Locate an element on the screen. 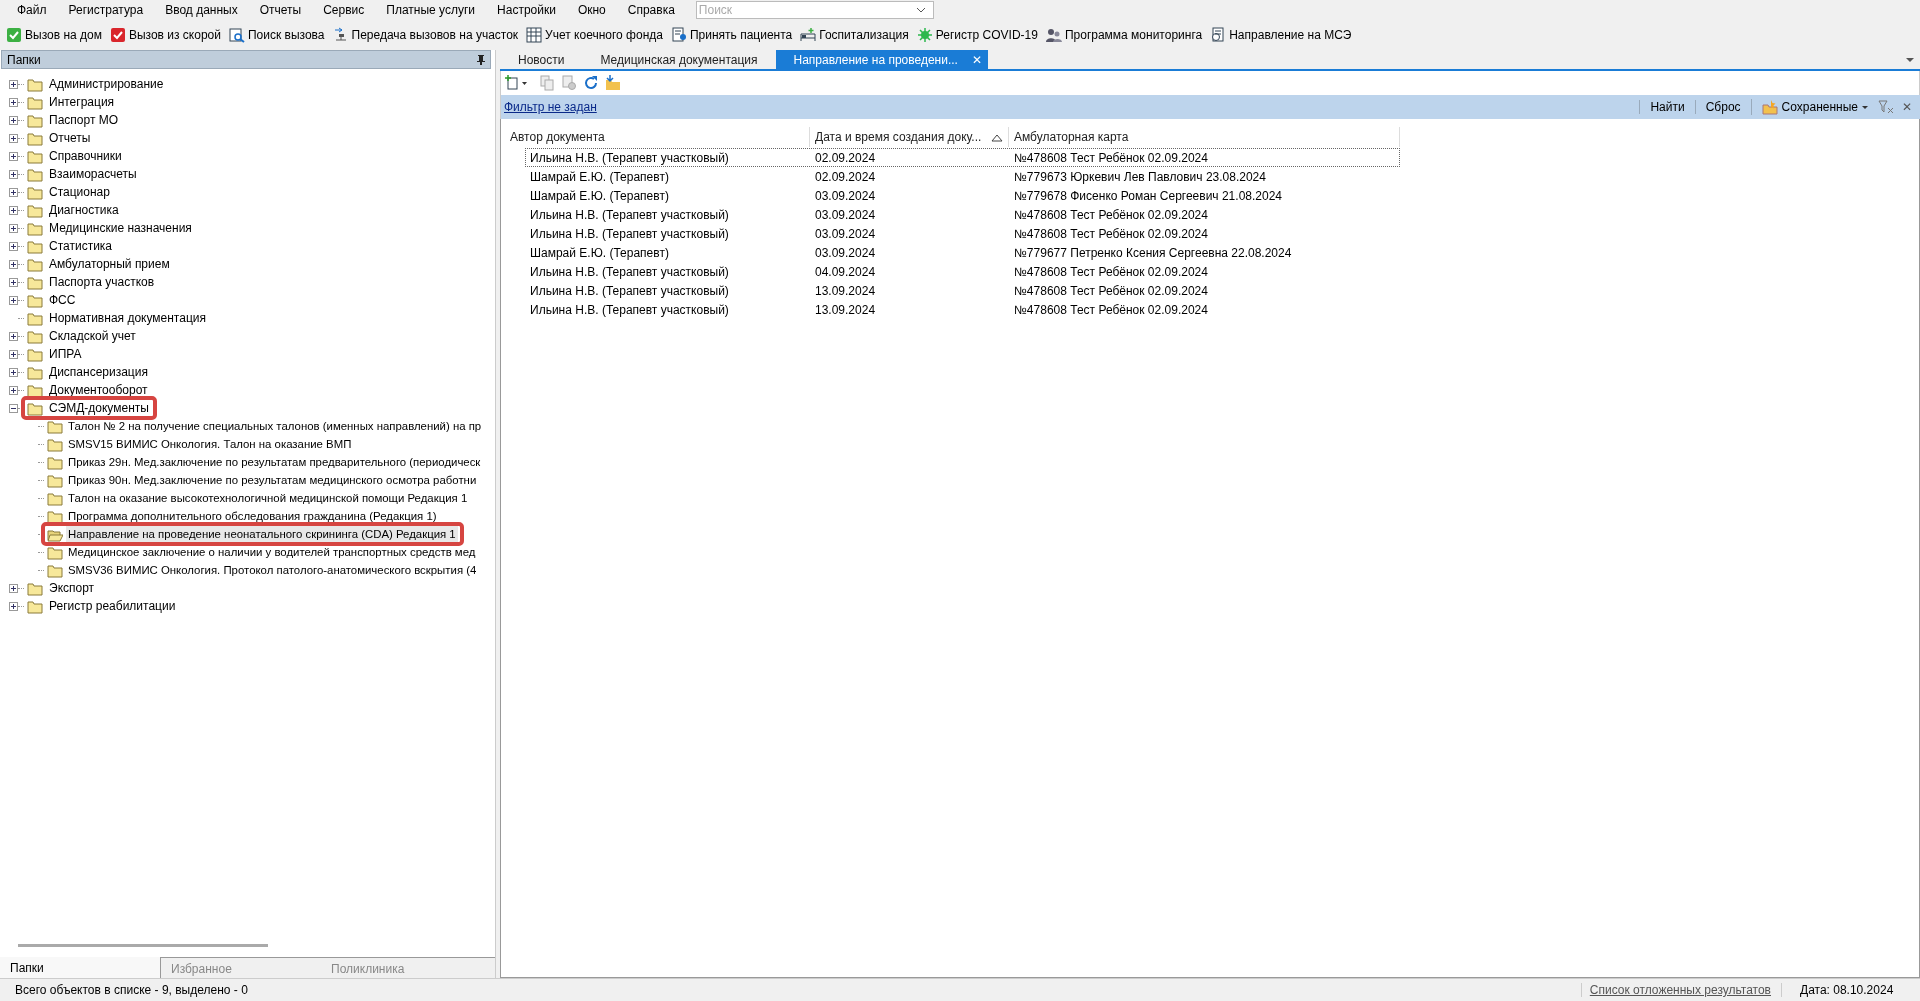 The image size is (1920, 1001). tree-item: Нормативная документация is located at coordinates (127, 318).